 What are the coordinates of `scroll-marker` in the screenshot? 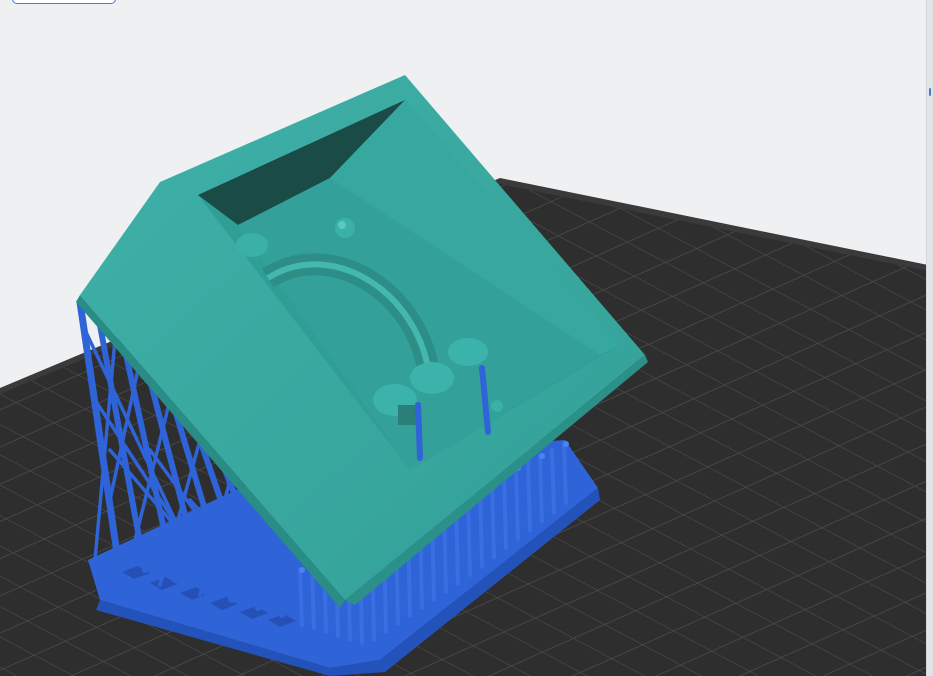 It's located at (930, 92).